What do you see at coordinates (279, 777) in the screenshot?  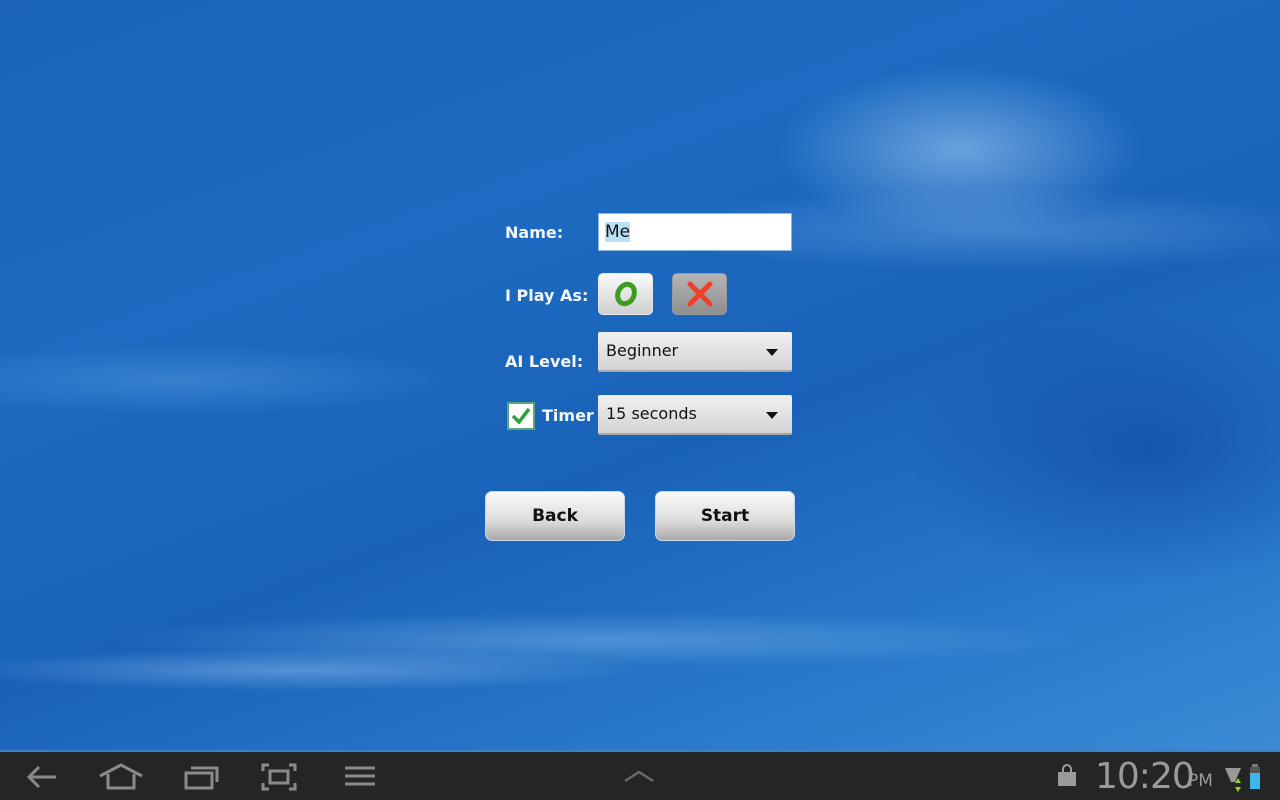 I see `screenshot-icon` at bounding box center [279, 777].